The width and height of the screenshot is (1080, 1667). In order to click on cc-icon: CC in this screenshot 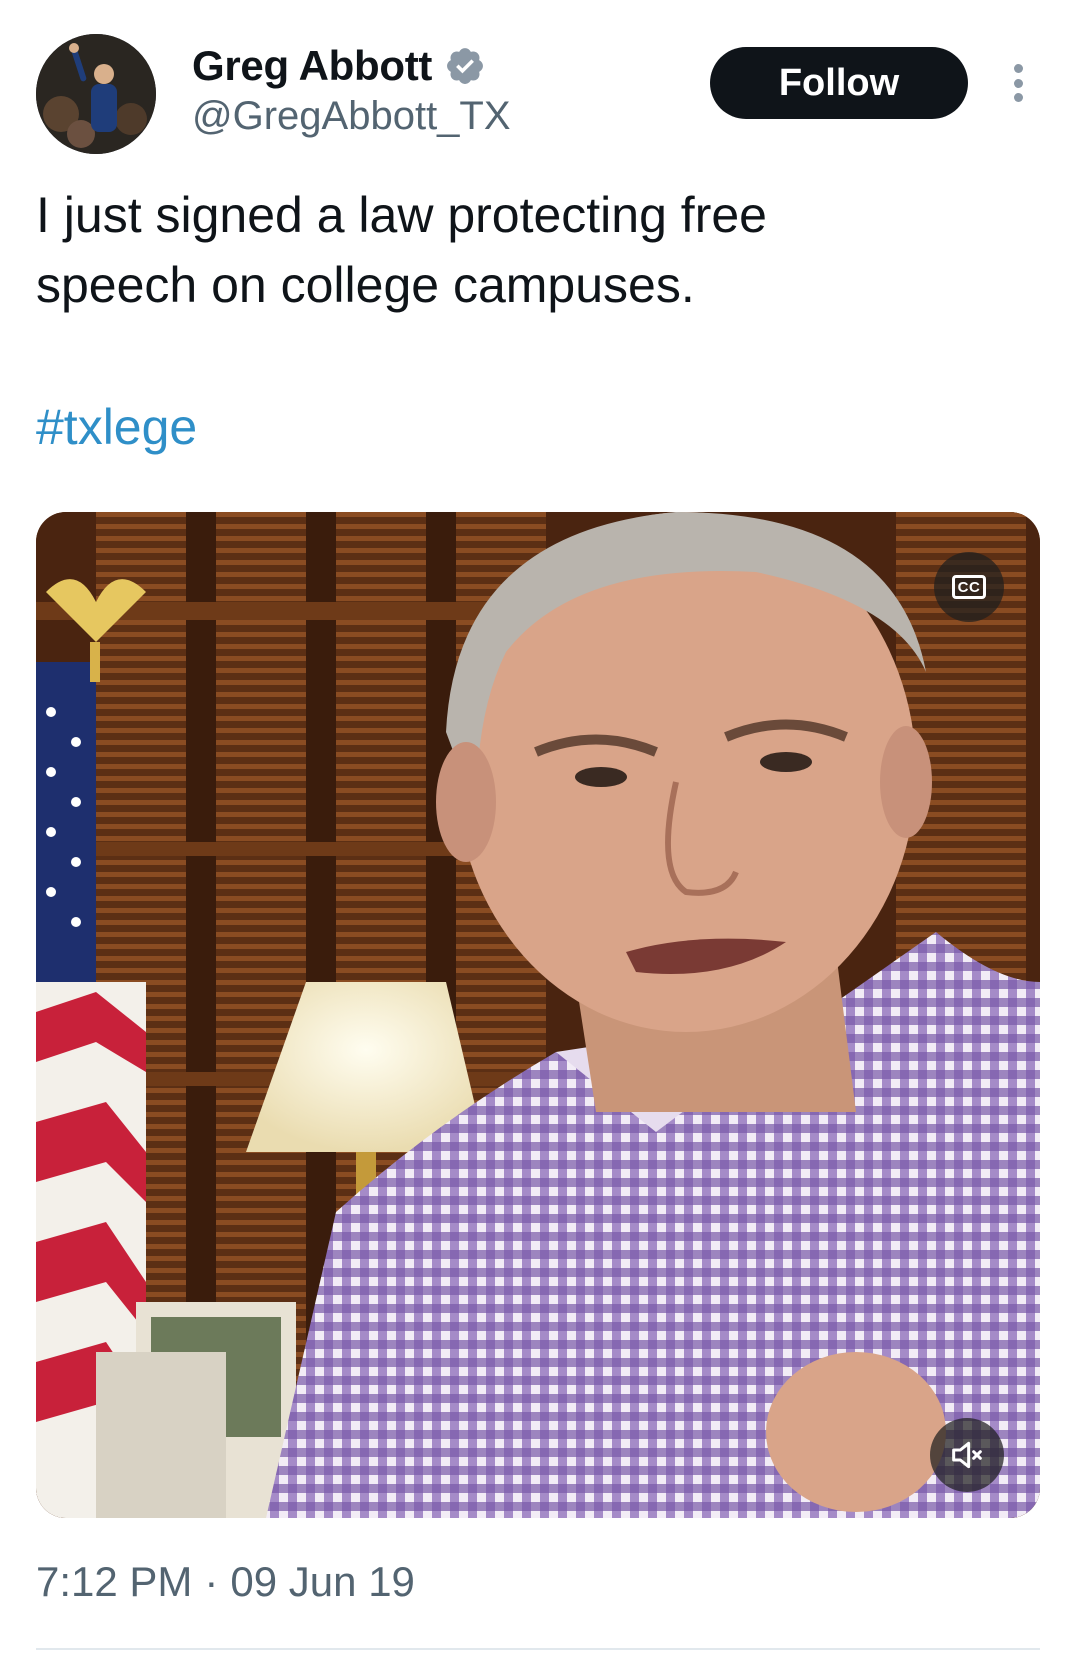, I will do `click(969, 587)`.